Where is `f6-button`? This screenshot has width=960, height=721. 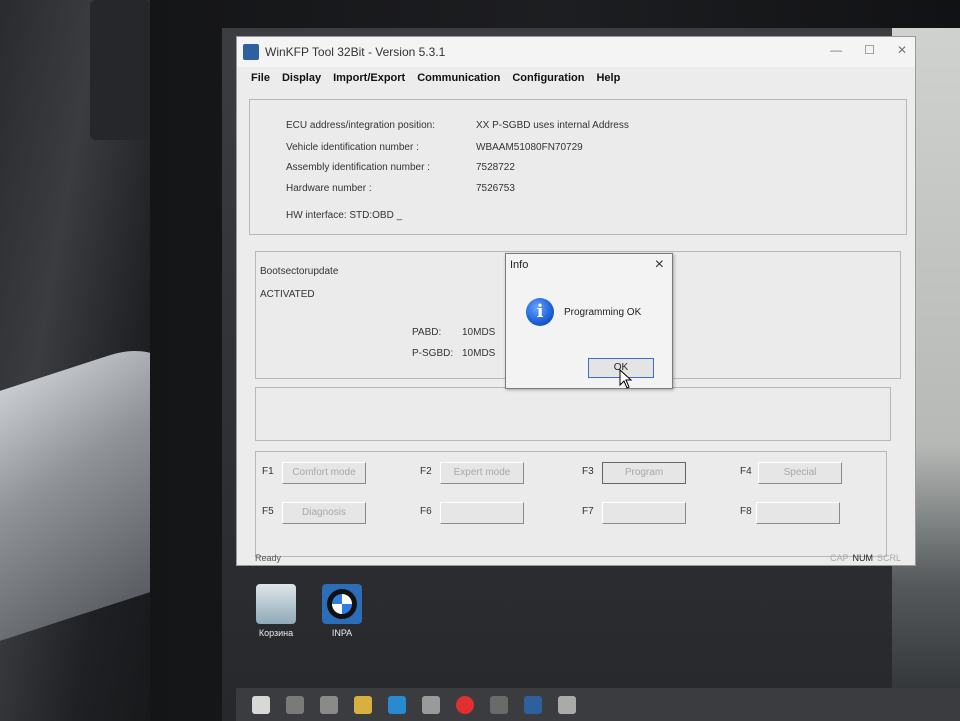
f6-button is located at coordinates (482, 513).